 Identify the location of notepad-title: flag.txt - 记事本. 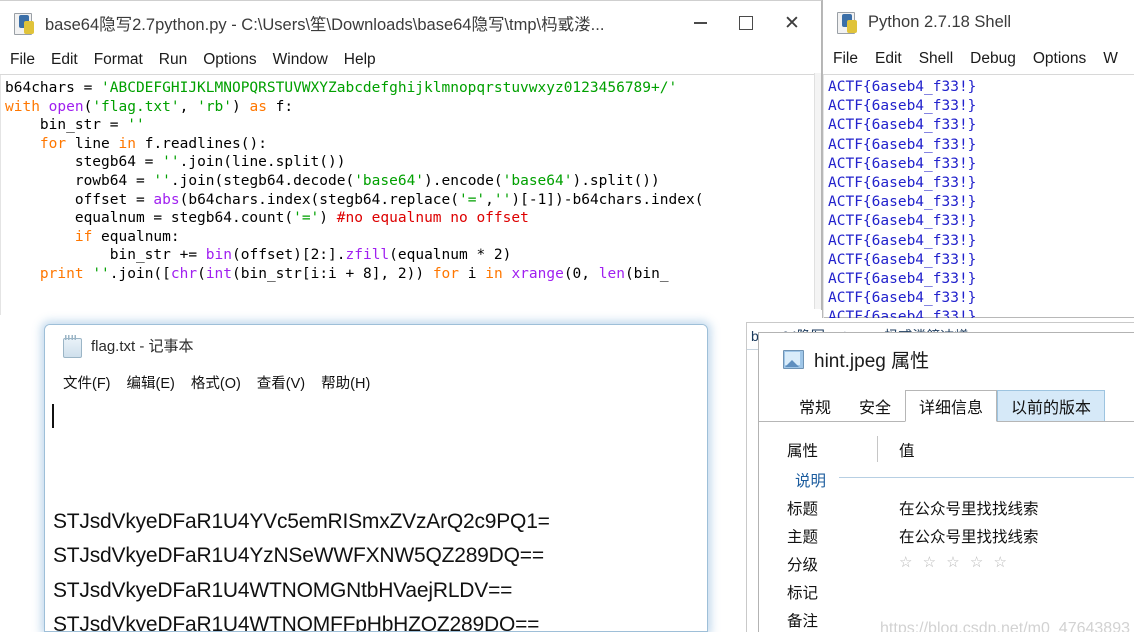
(142, 346).